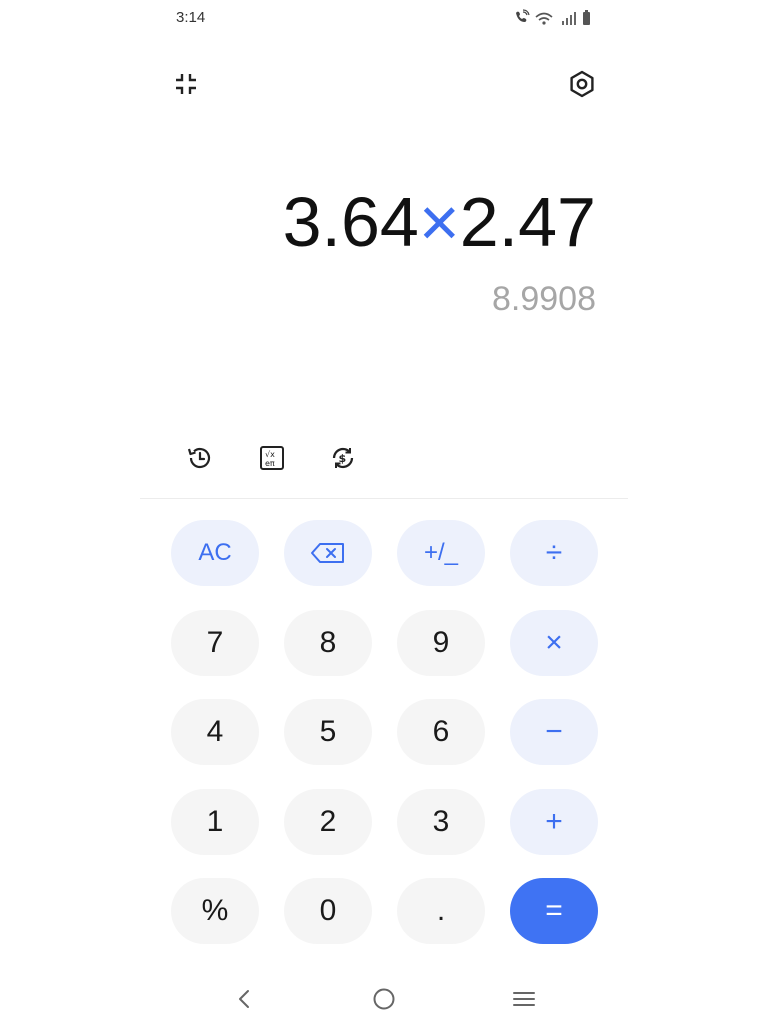 The image size is (768, 1024). What do you see at coordinates (544, 18) in the screenshot?
I see `wifi-icon` at bounding box center [544, 18].